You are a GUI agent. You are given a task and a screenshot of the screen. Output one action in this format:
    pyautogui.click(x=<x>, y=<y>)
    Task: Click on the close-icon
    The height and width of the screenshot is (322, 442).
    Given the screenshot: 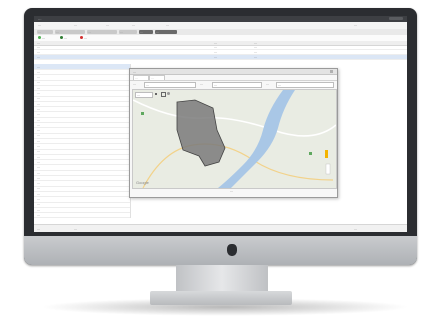 What is the action you would take?
    pyautogui.click(x=331, y=71)
    